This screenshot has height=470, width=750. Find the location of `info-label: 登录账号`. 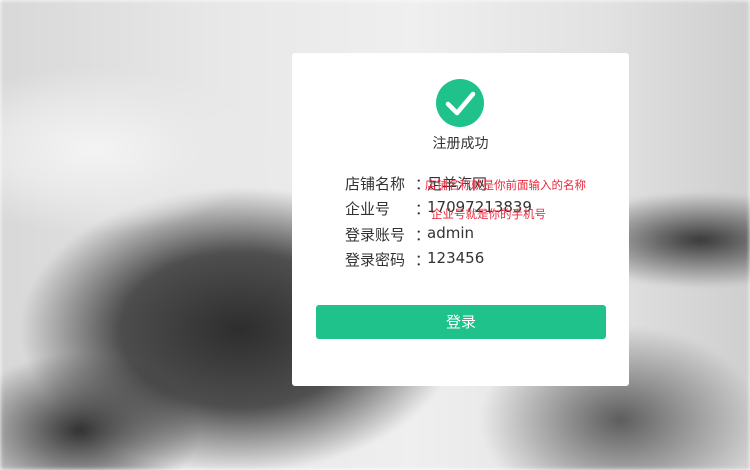

info-label: 登录账号 is located at coordinates (375, 235).